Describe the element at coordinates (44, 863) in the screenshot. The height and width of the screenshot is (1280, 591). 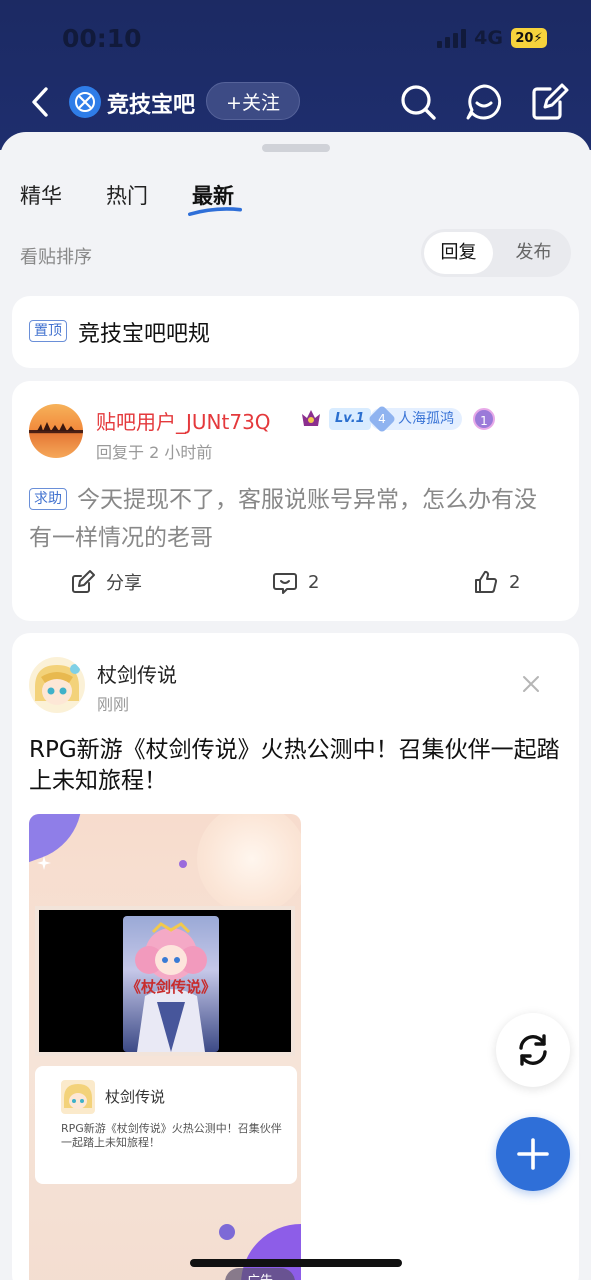
I see `sparkle-icon` at that location.